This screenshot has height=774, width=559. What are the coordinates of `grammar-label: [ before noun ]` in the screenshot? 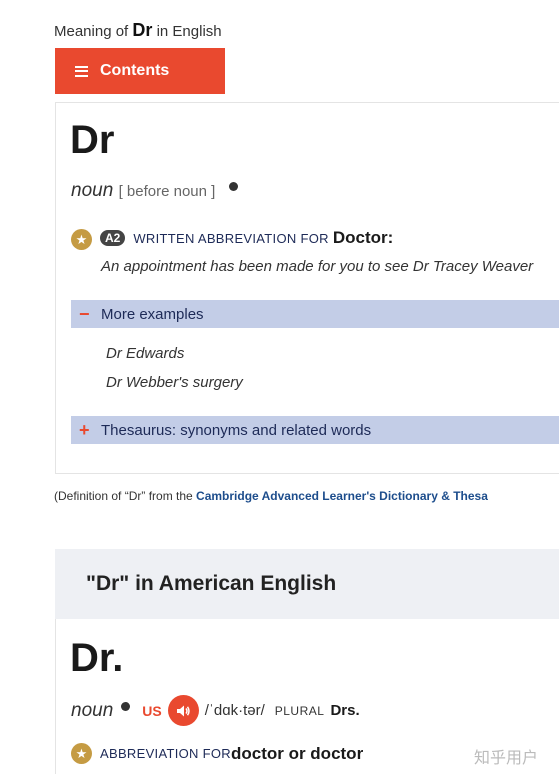 It's located at (167, 191).